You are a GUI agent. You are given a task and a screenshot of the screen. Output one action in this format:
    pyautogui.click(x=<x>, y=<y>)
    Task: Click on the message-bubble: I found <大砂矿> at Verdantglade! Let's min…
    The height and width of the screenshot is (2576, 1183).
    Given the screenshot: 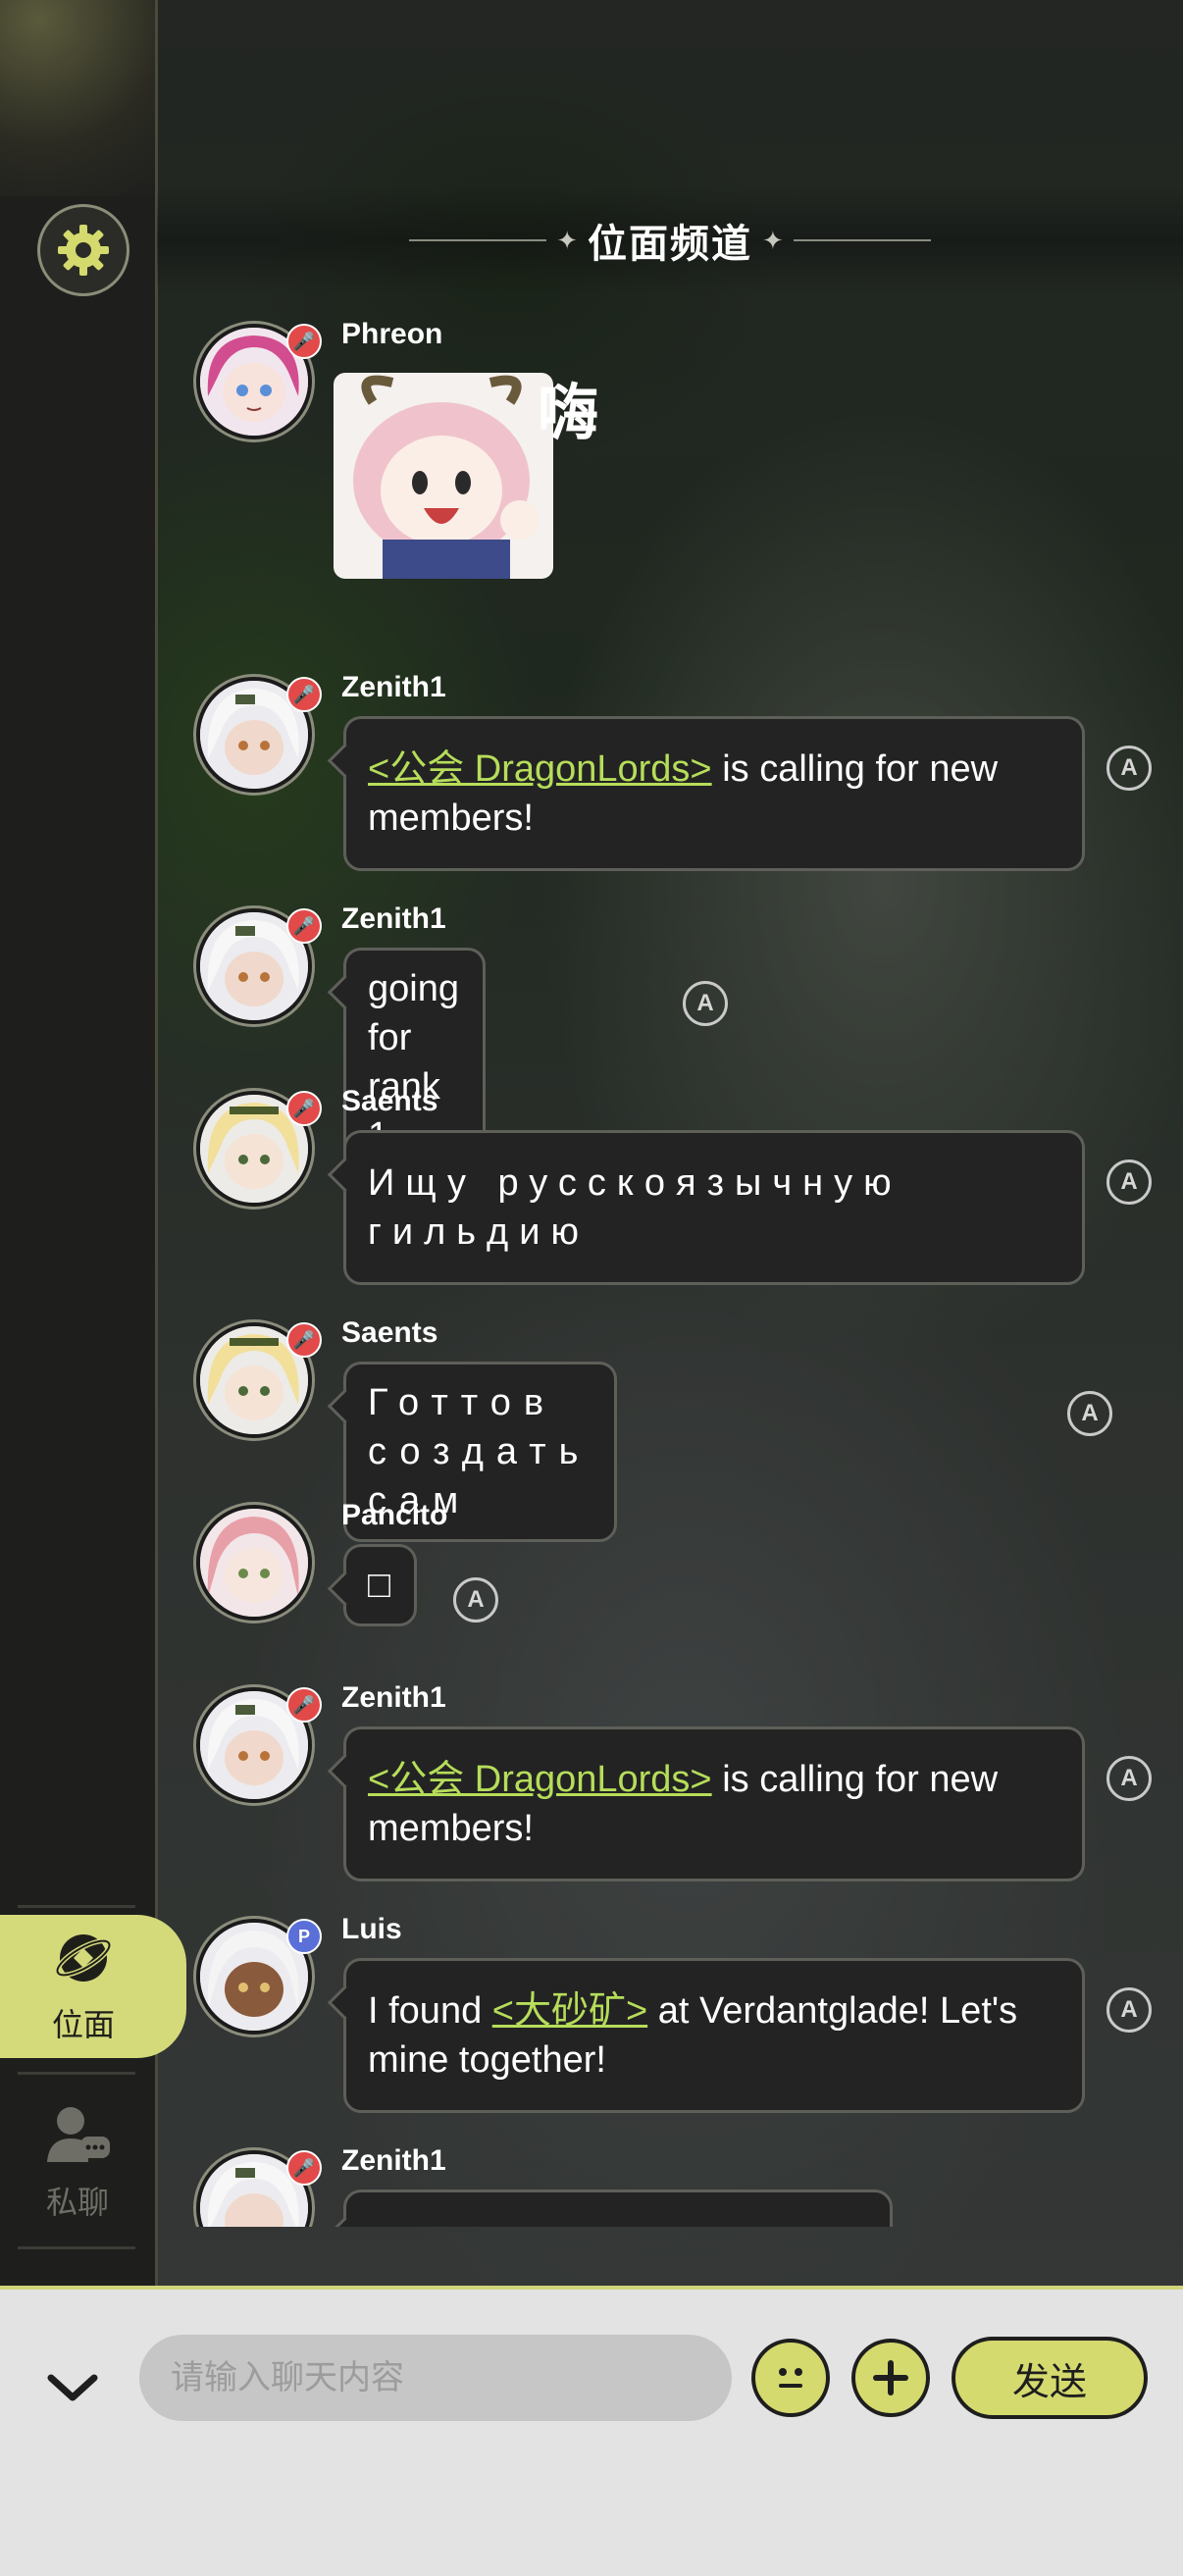 What is the action you would take?
    pyautogui.click(x=714, y=2035)
    